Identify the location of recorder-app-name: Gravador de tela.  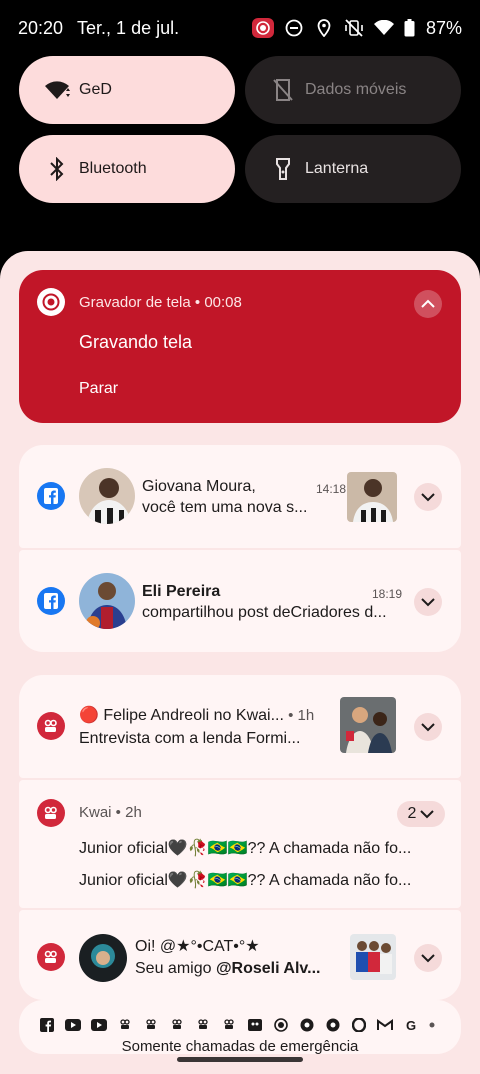
(135, 302).